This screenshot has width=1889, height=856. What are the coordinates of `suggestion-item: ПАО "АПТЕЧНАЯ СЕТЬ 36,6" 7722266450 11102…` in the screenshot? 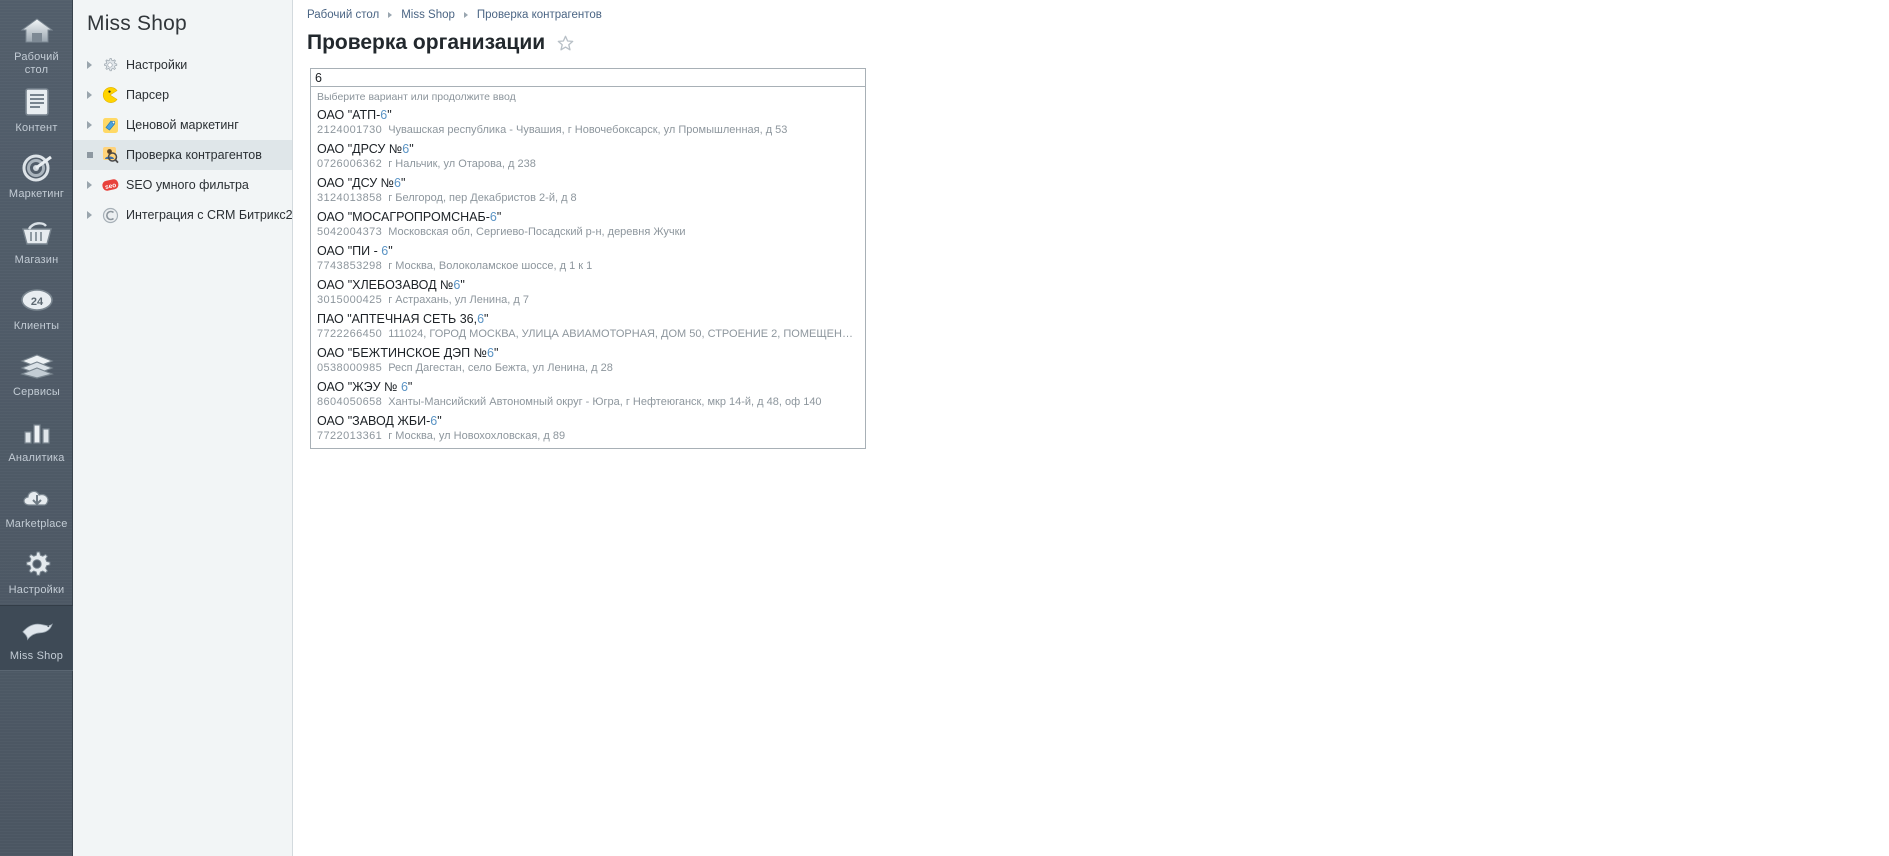 It's located at (588, 327).